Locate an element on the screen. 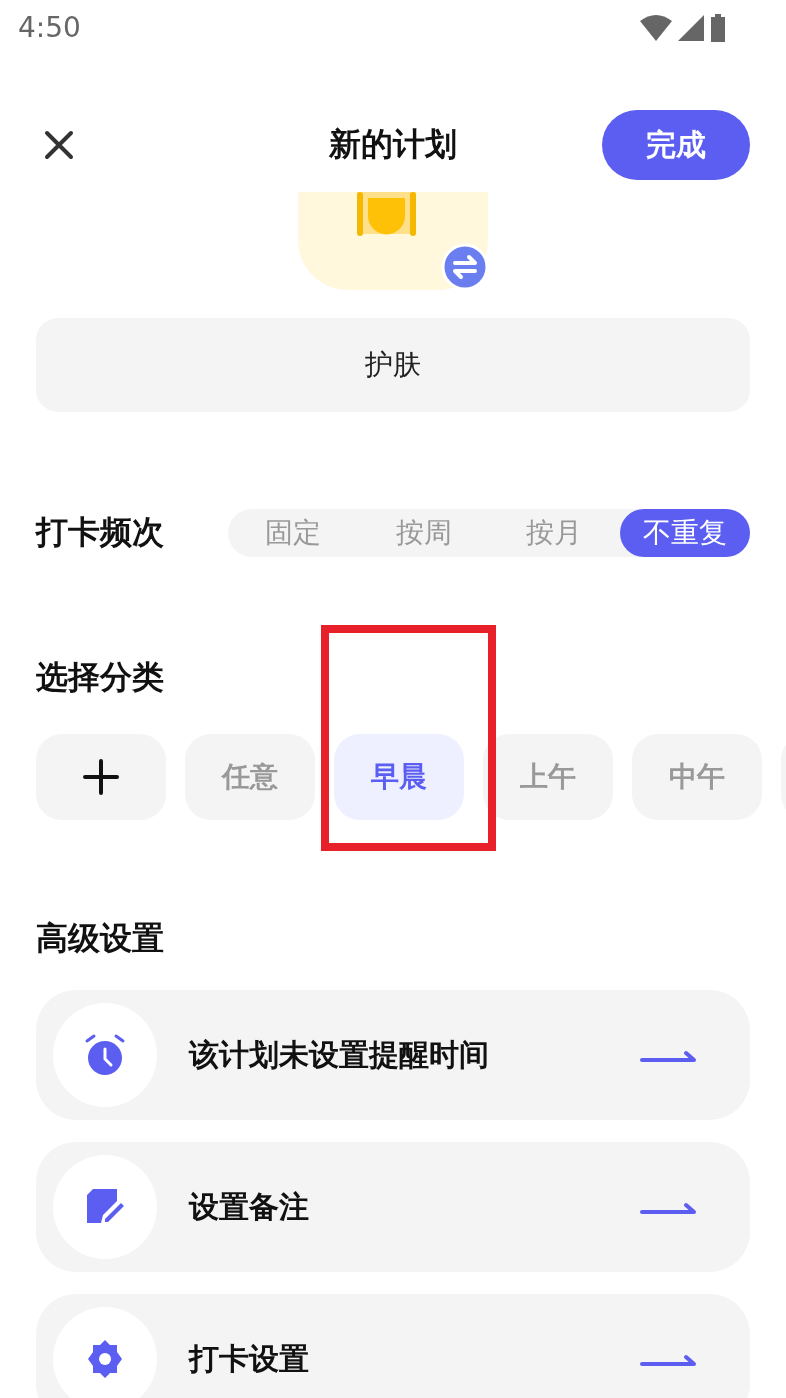 Image resolution: width=786 pixels, height=1398 pixels. frequency-option: 按月 is located at coordinates (554, 533).